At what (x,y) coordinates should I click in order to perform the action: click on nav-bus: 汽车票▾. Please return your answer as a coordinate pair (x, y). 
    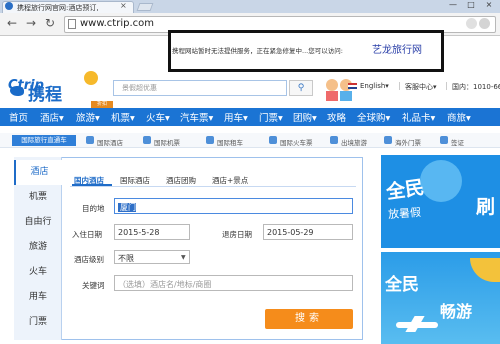
    Looking at the image, I should click on (196, 117).